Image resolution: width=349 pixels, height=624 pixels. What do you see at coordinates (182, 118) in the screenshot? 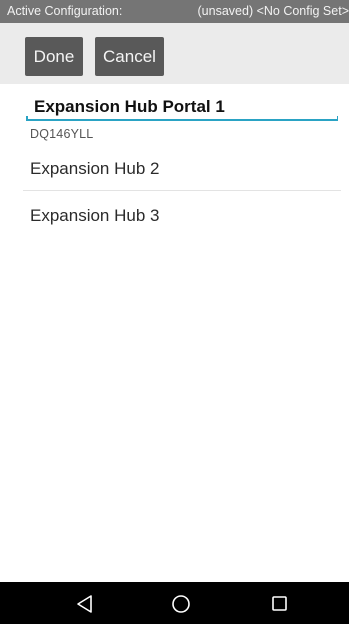
I see `portal-name-underline` at bounding box center [182, 118].